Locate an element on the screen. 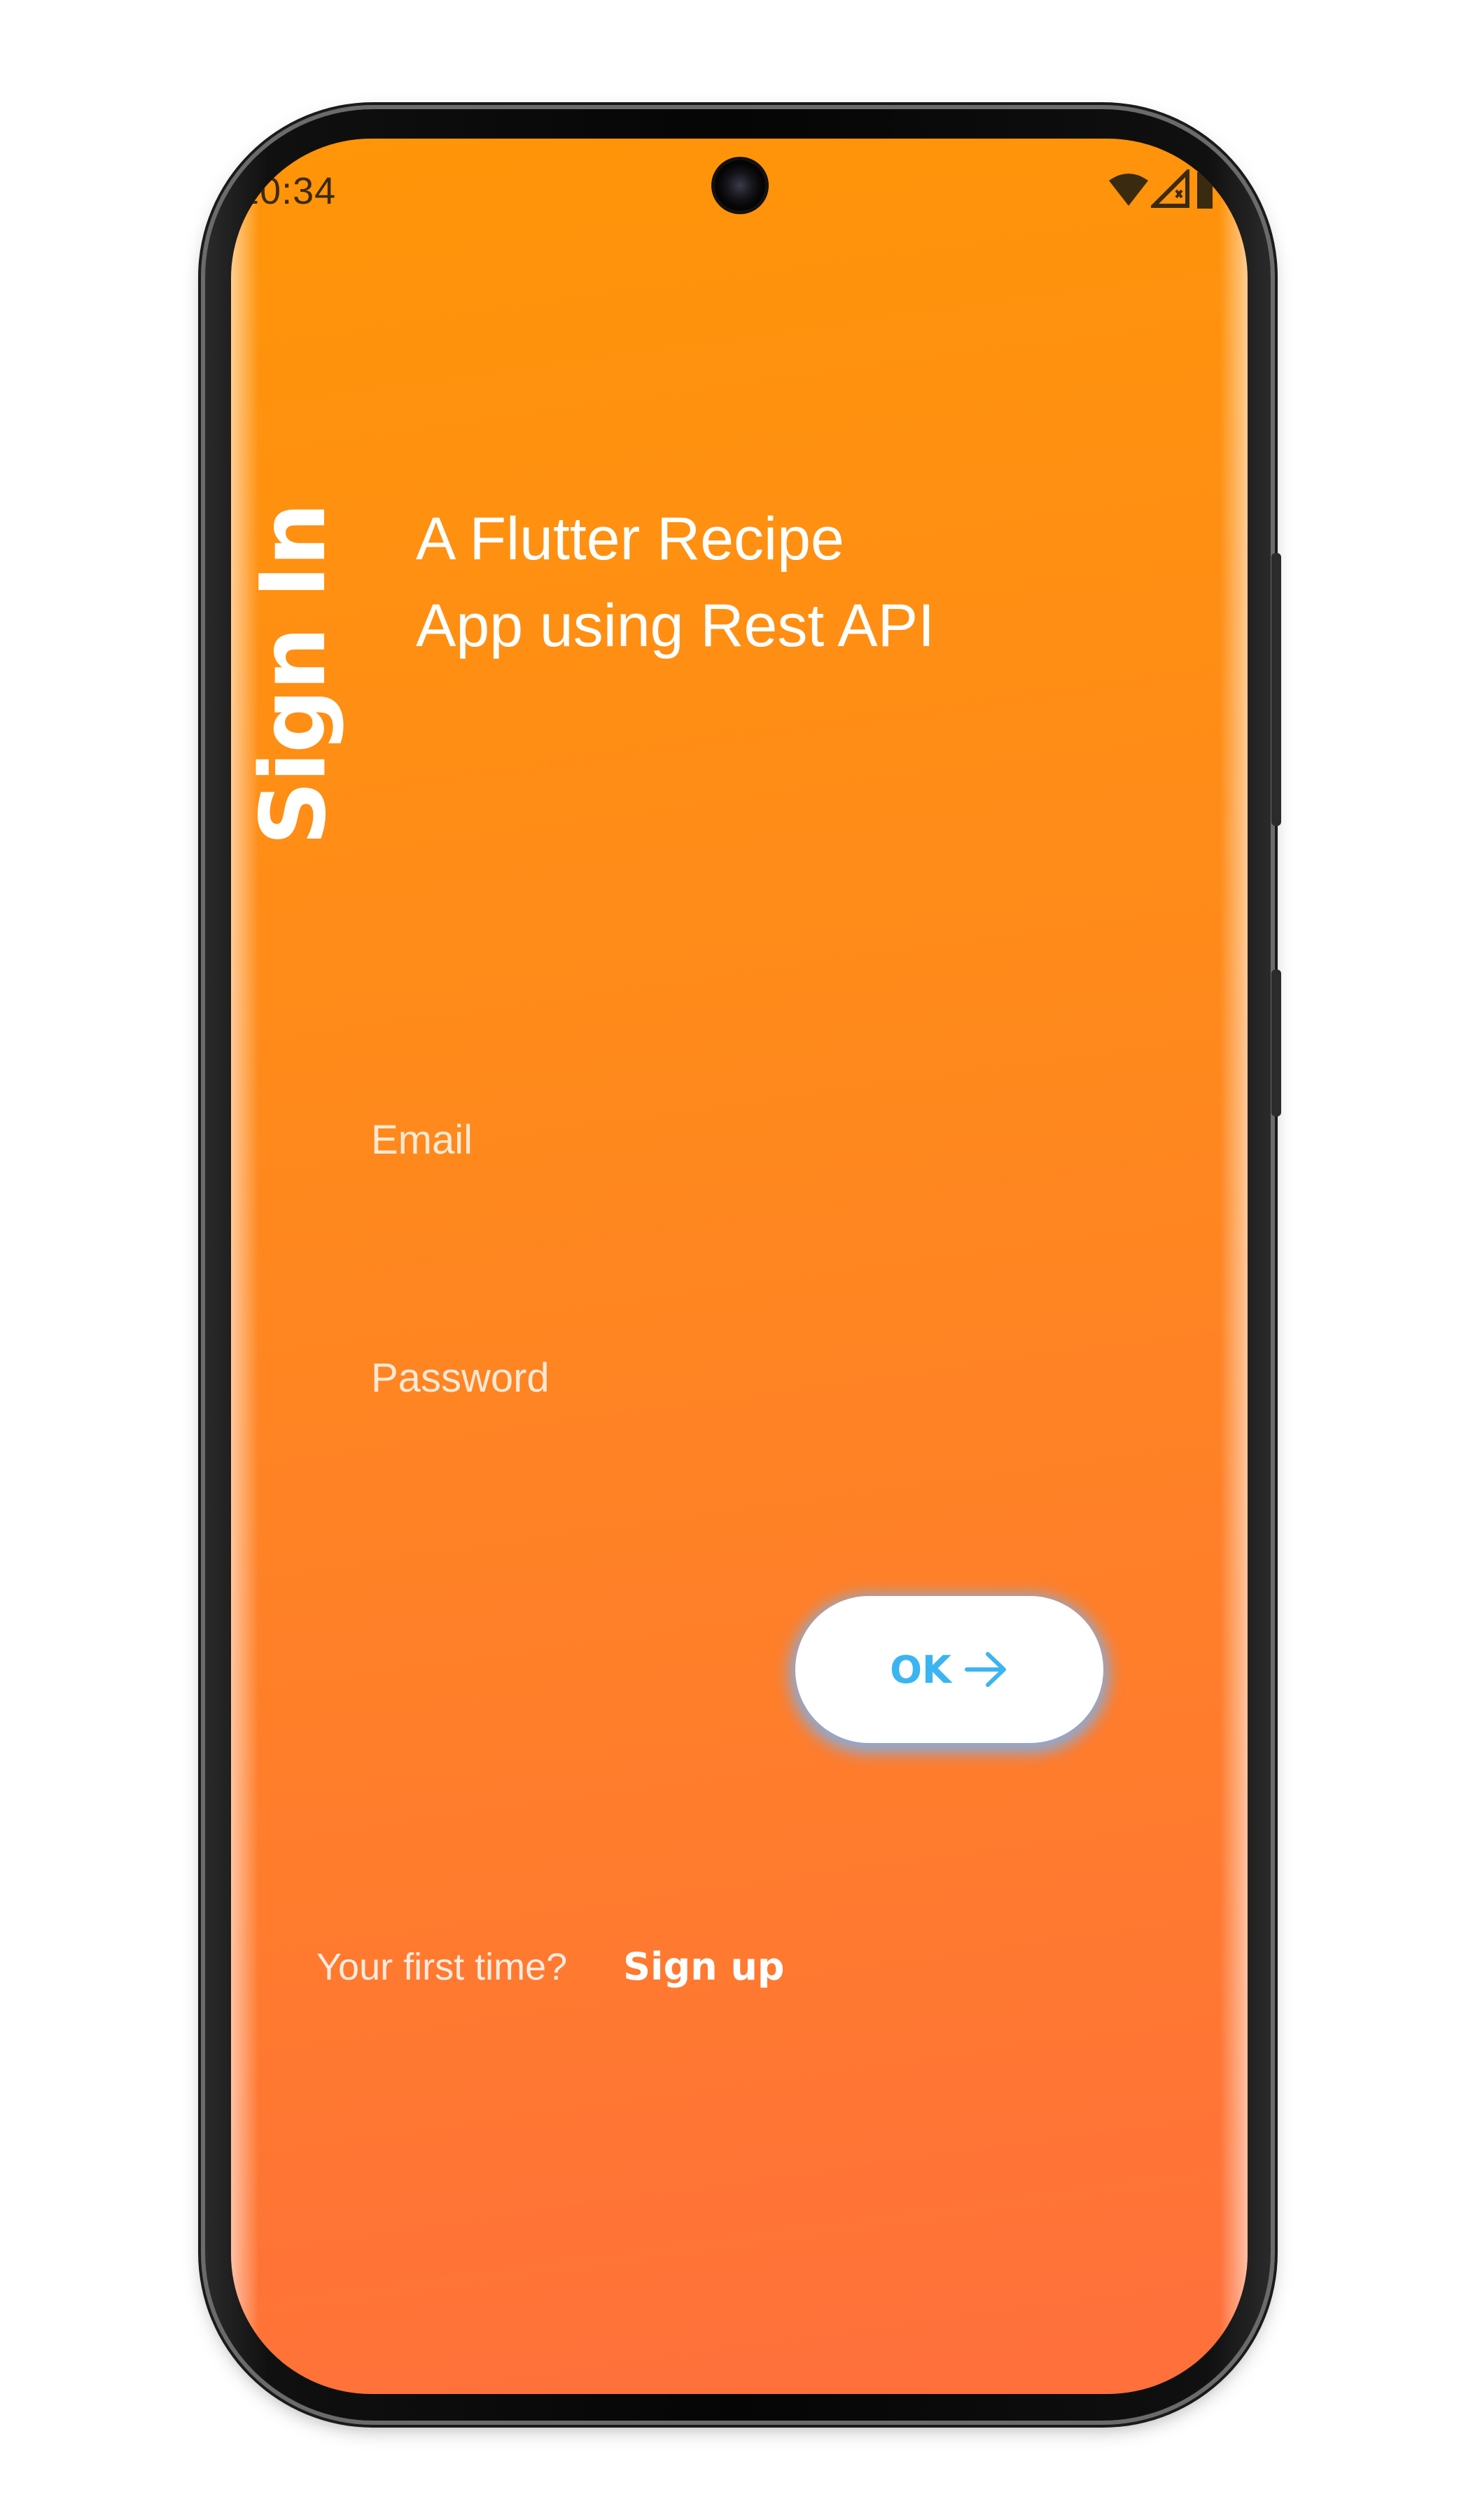 The width and height of the screenshot is (1473, 2520). power-button is located at coordinates (1276, 1042).